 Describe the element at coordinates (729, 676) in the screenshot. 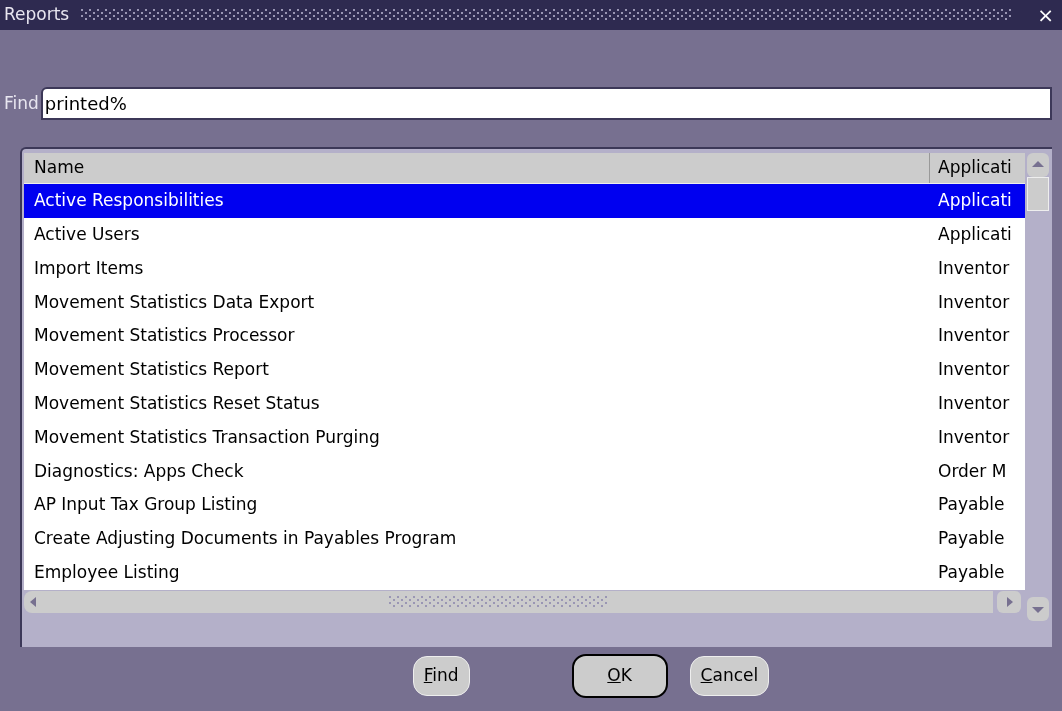

I see `dialog-button: Cancel` at that location.